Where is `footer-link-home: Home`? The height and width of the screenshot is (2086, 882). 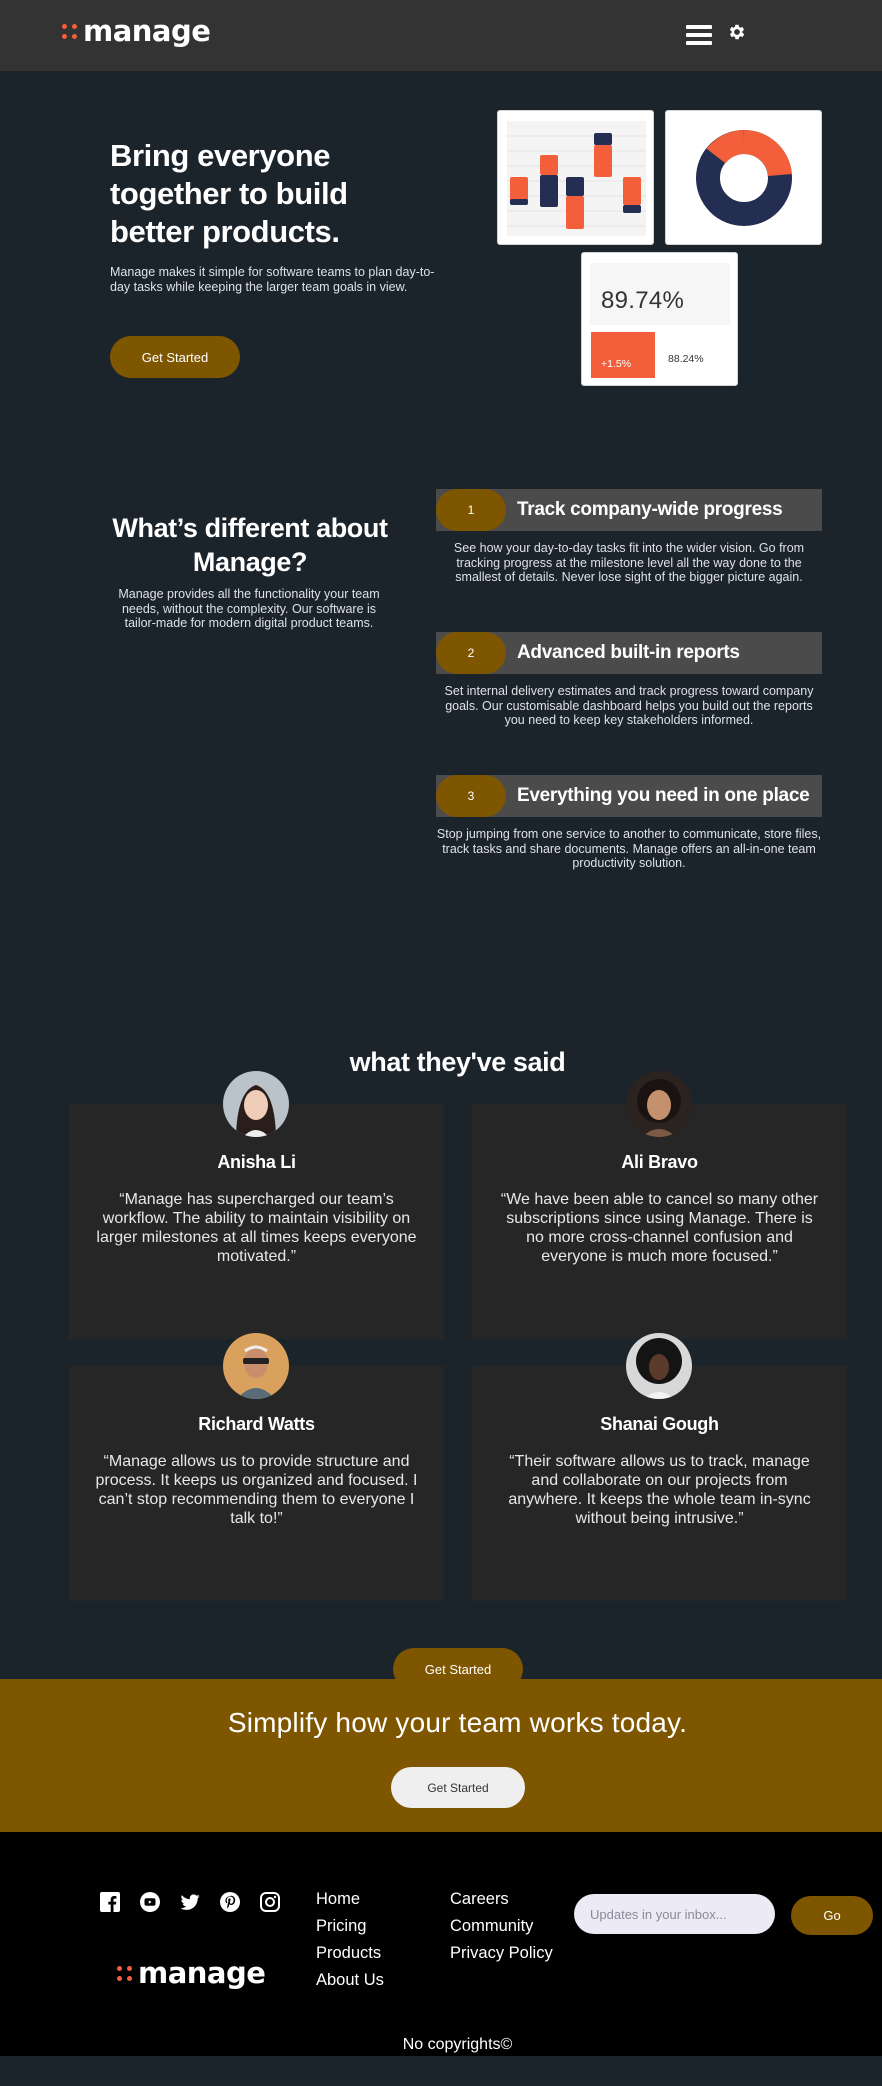 footer-link-home: Home is located at coordinates (350, 1899).